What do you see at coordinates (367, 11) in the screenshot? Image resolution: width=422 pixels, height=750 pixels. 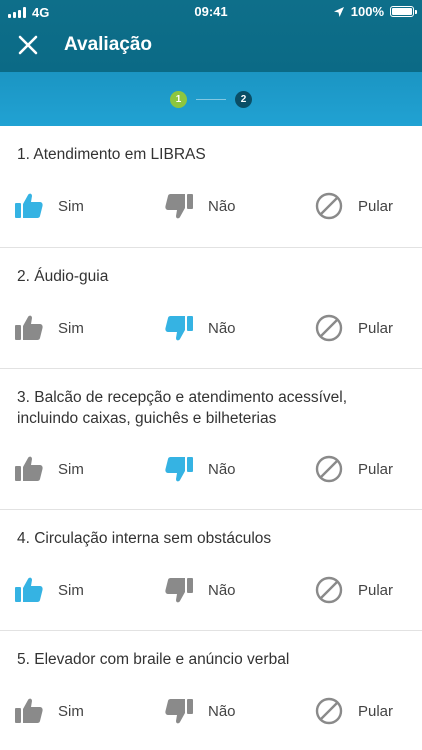 I see `battery-percent: 100%` at bounding box center [367, 11].